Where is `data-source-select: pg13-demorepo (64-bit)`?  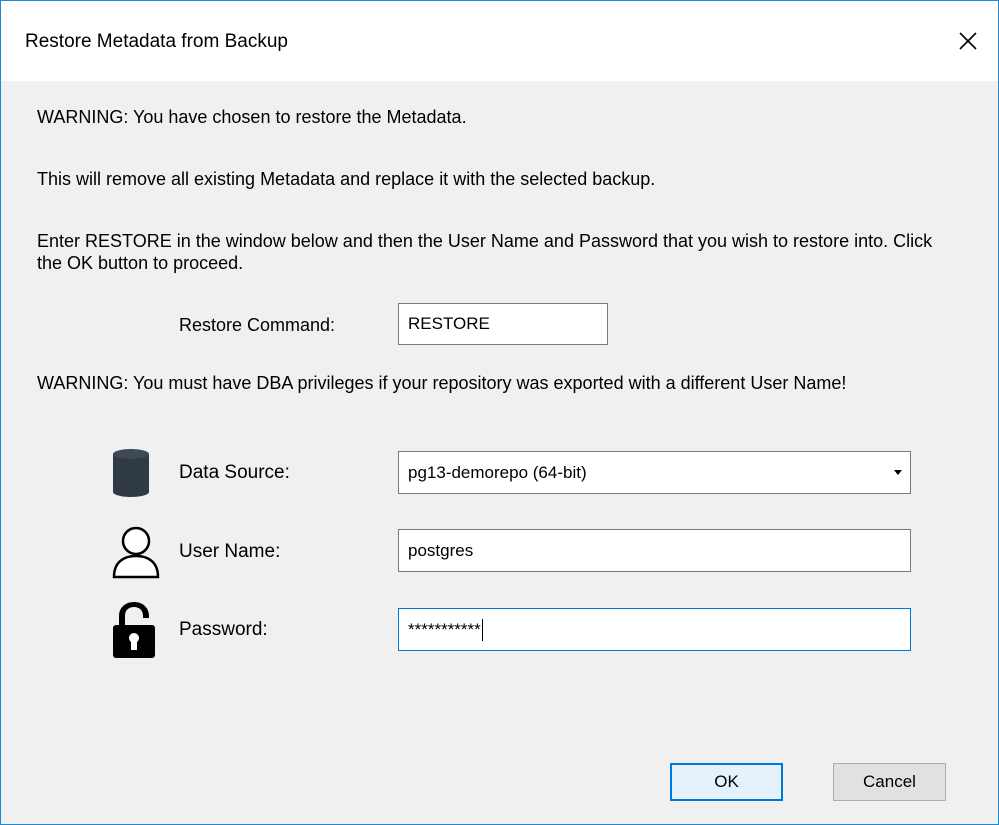
data-source-select: pg13-demorepo (64-bit) is located at coordinates (654, 472).